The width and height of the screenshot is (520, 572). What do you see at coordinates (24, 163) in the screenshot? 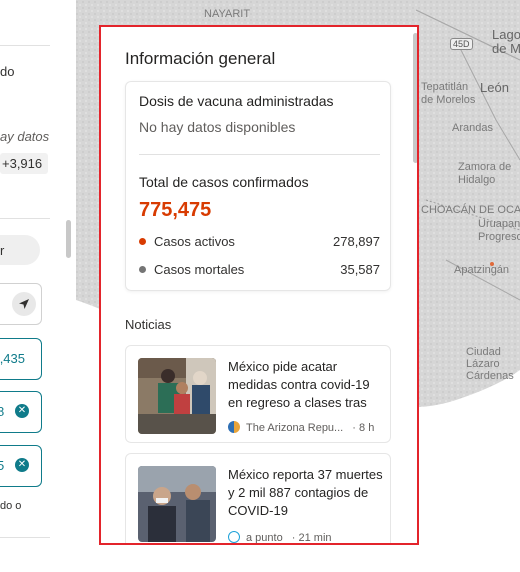
I see `delta-chip: +3,916` at bounding box center [24, 163].